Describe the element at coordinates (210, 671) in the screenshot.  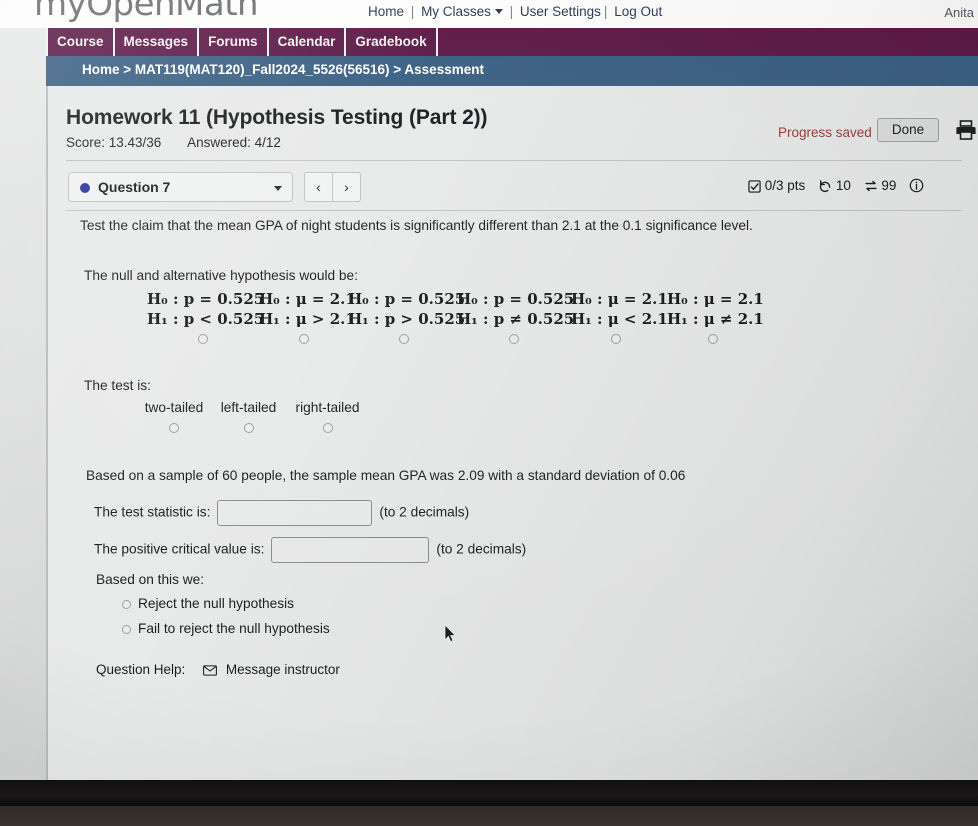
I see `envelope-icon` at that location.